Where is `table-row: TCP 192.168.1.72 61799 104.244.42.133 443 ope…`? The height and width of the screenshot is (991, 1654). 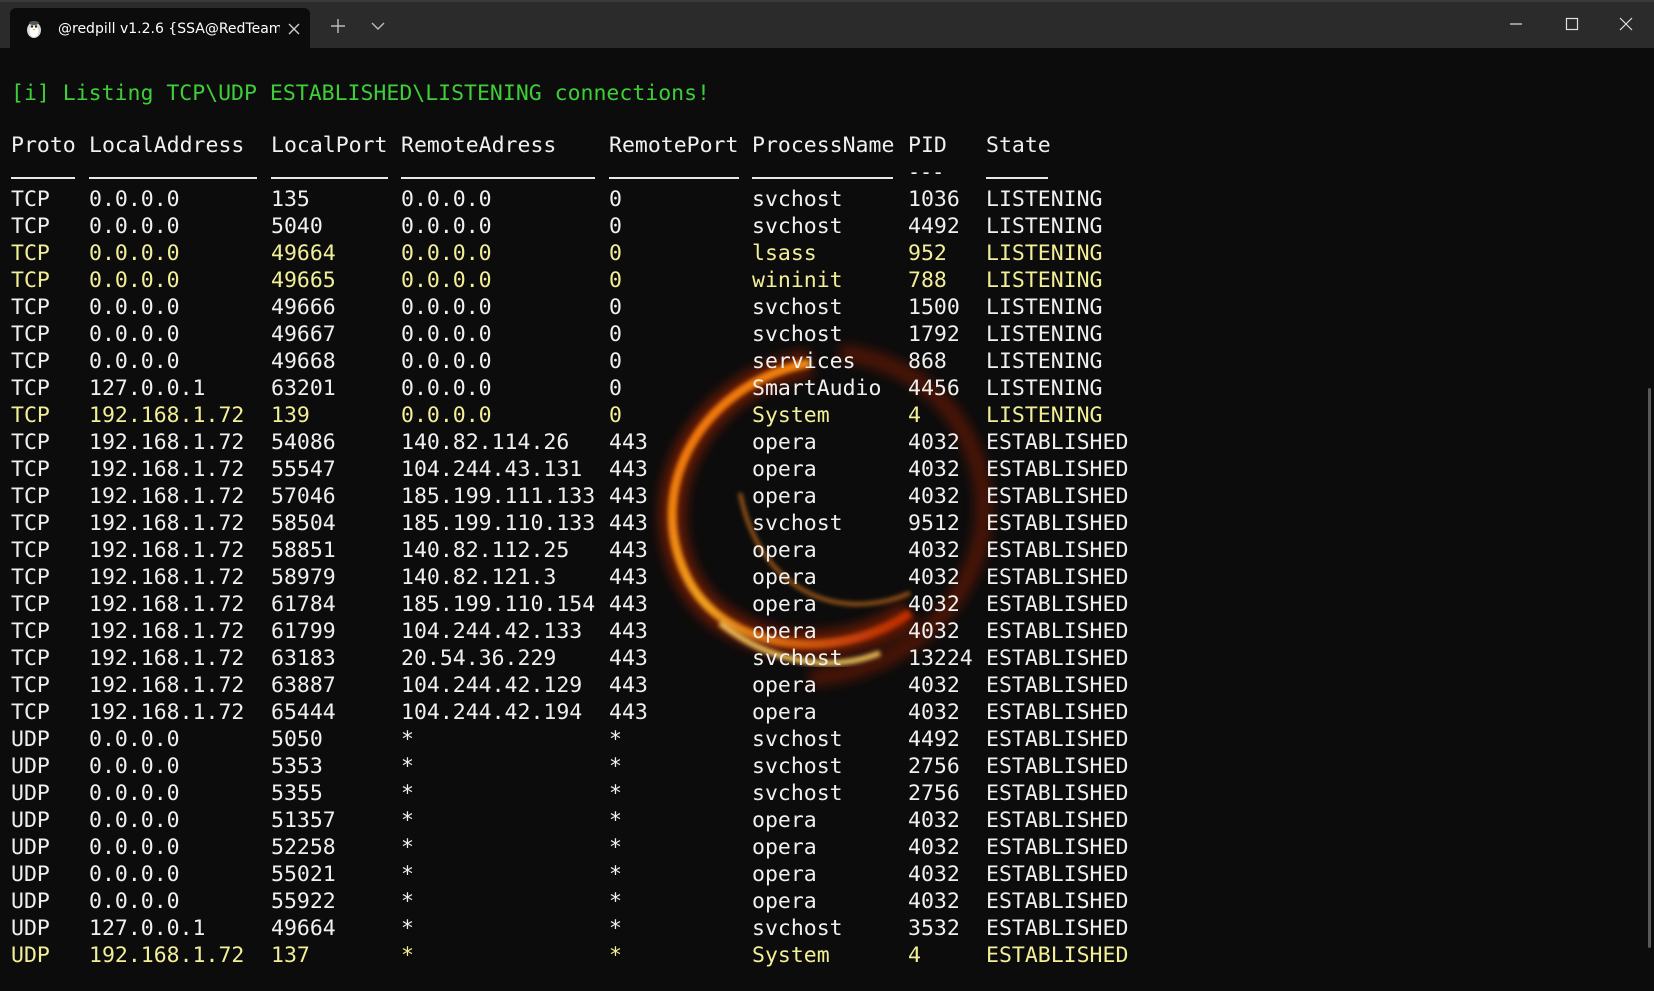 table-row: TCP 192.168.1.72 61799 104.244.42.133 443 ope… is located at coordinates (571, 631).